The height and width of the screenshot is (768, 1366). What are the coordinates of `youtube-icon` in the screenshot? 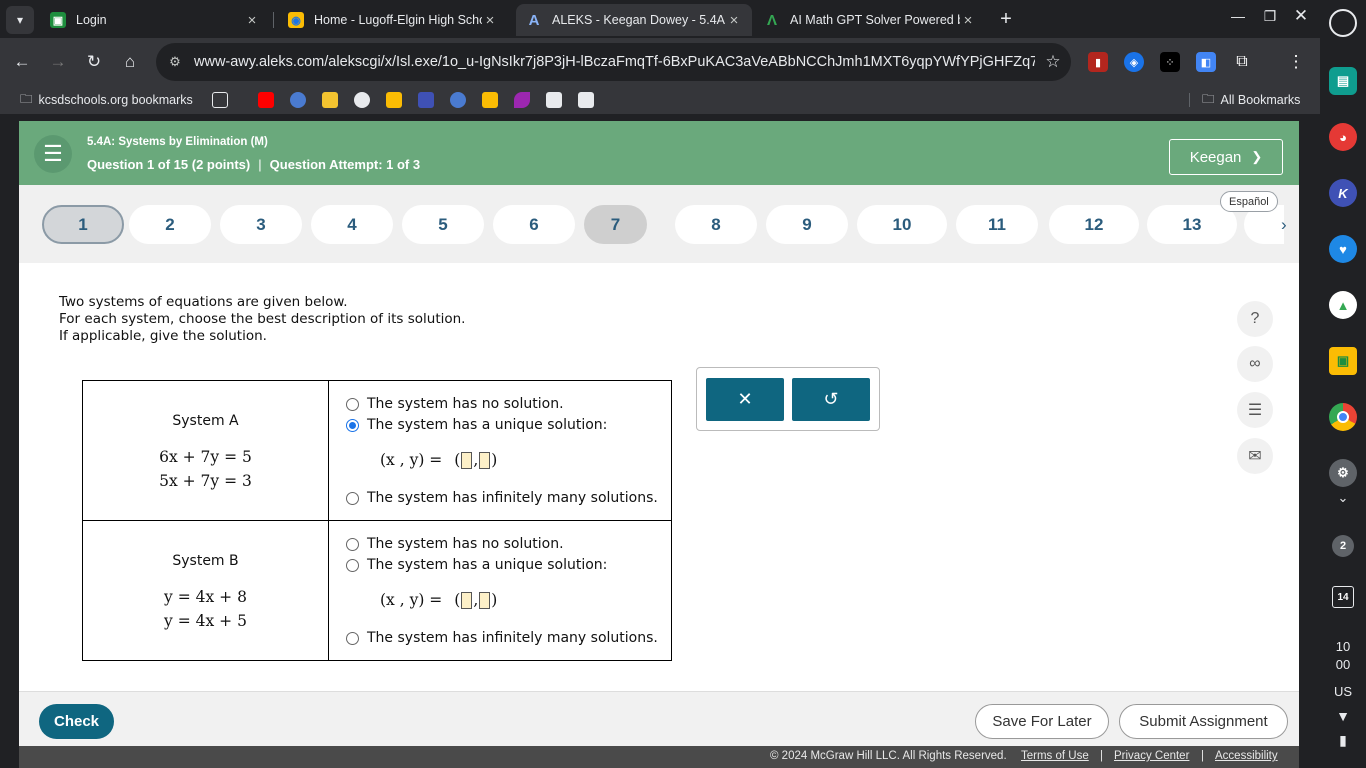 It's located at (266, 100).